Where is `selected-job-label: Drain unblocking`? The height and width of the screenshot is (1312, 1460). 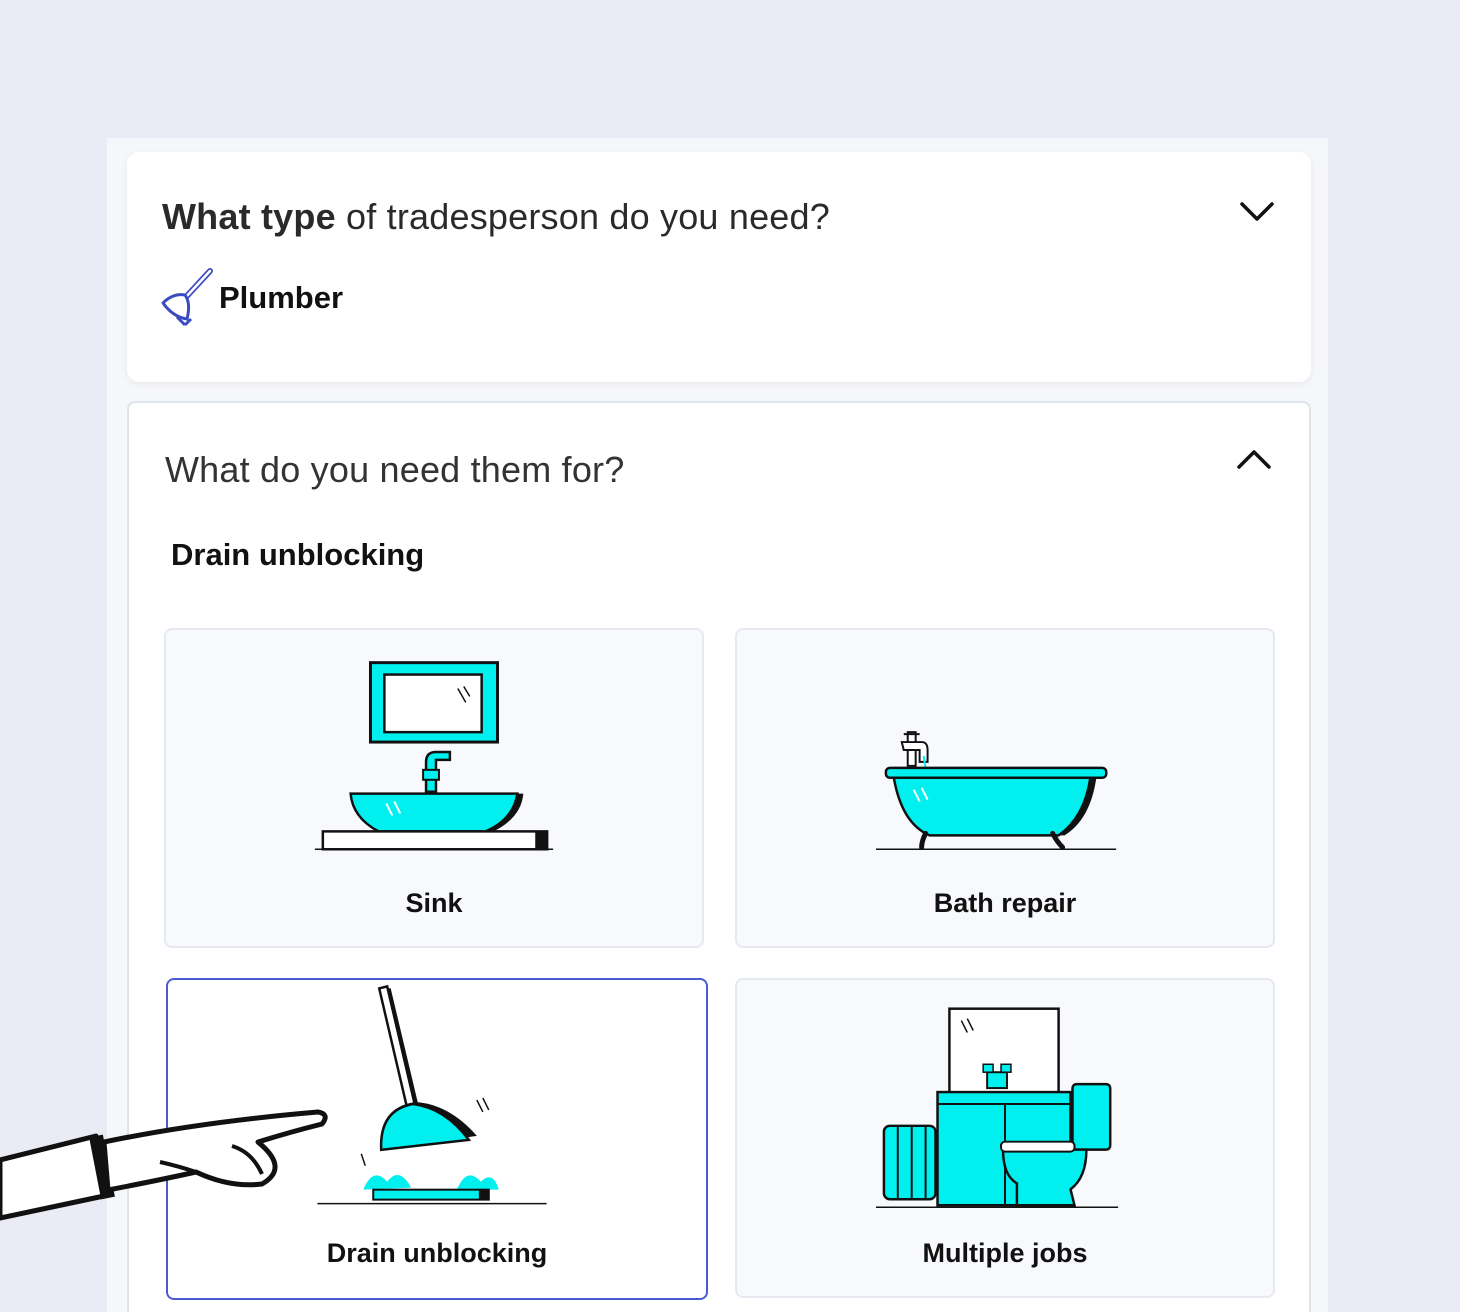
selected-job-label: Drain unblocking is located at coordinates (298, 554).